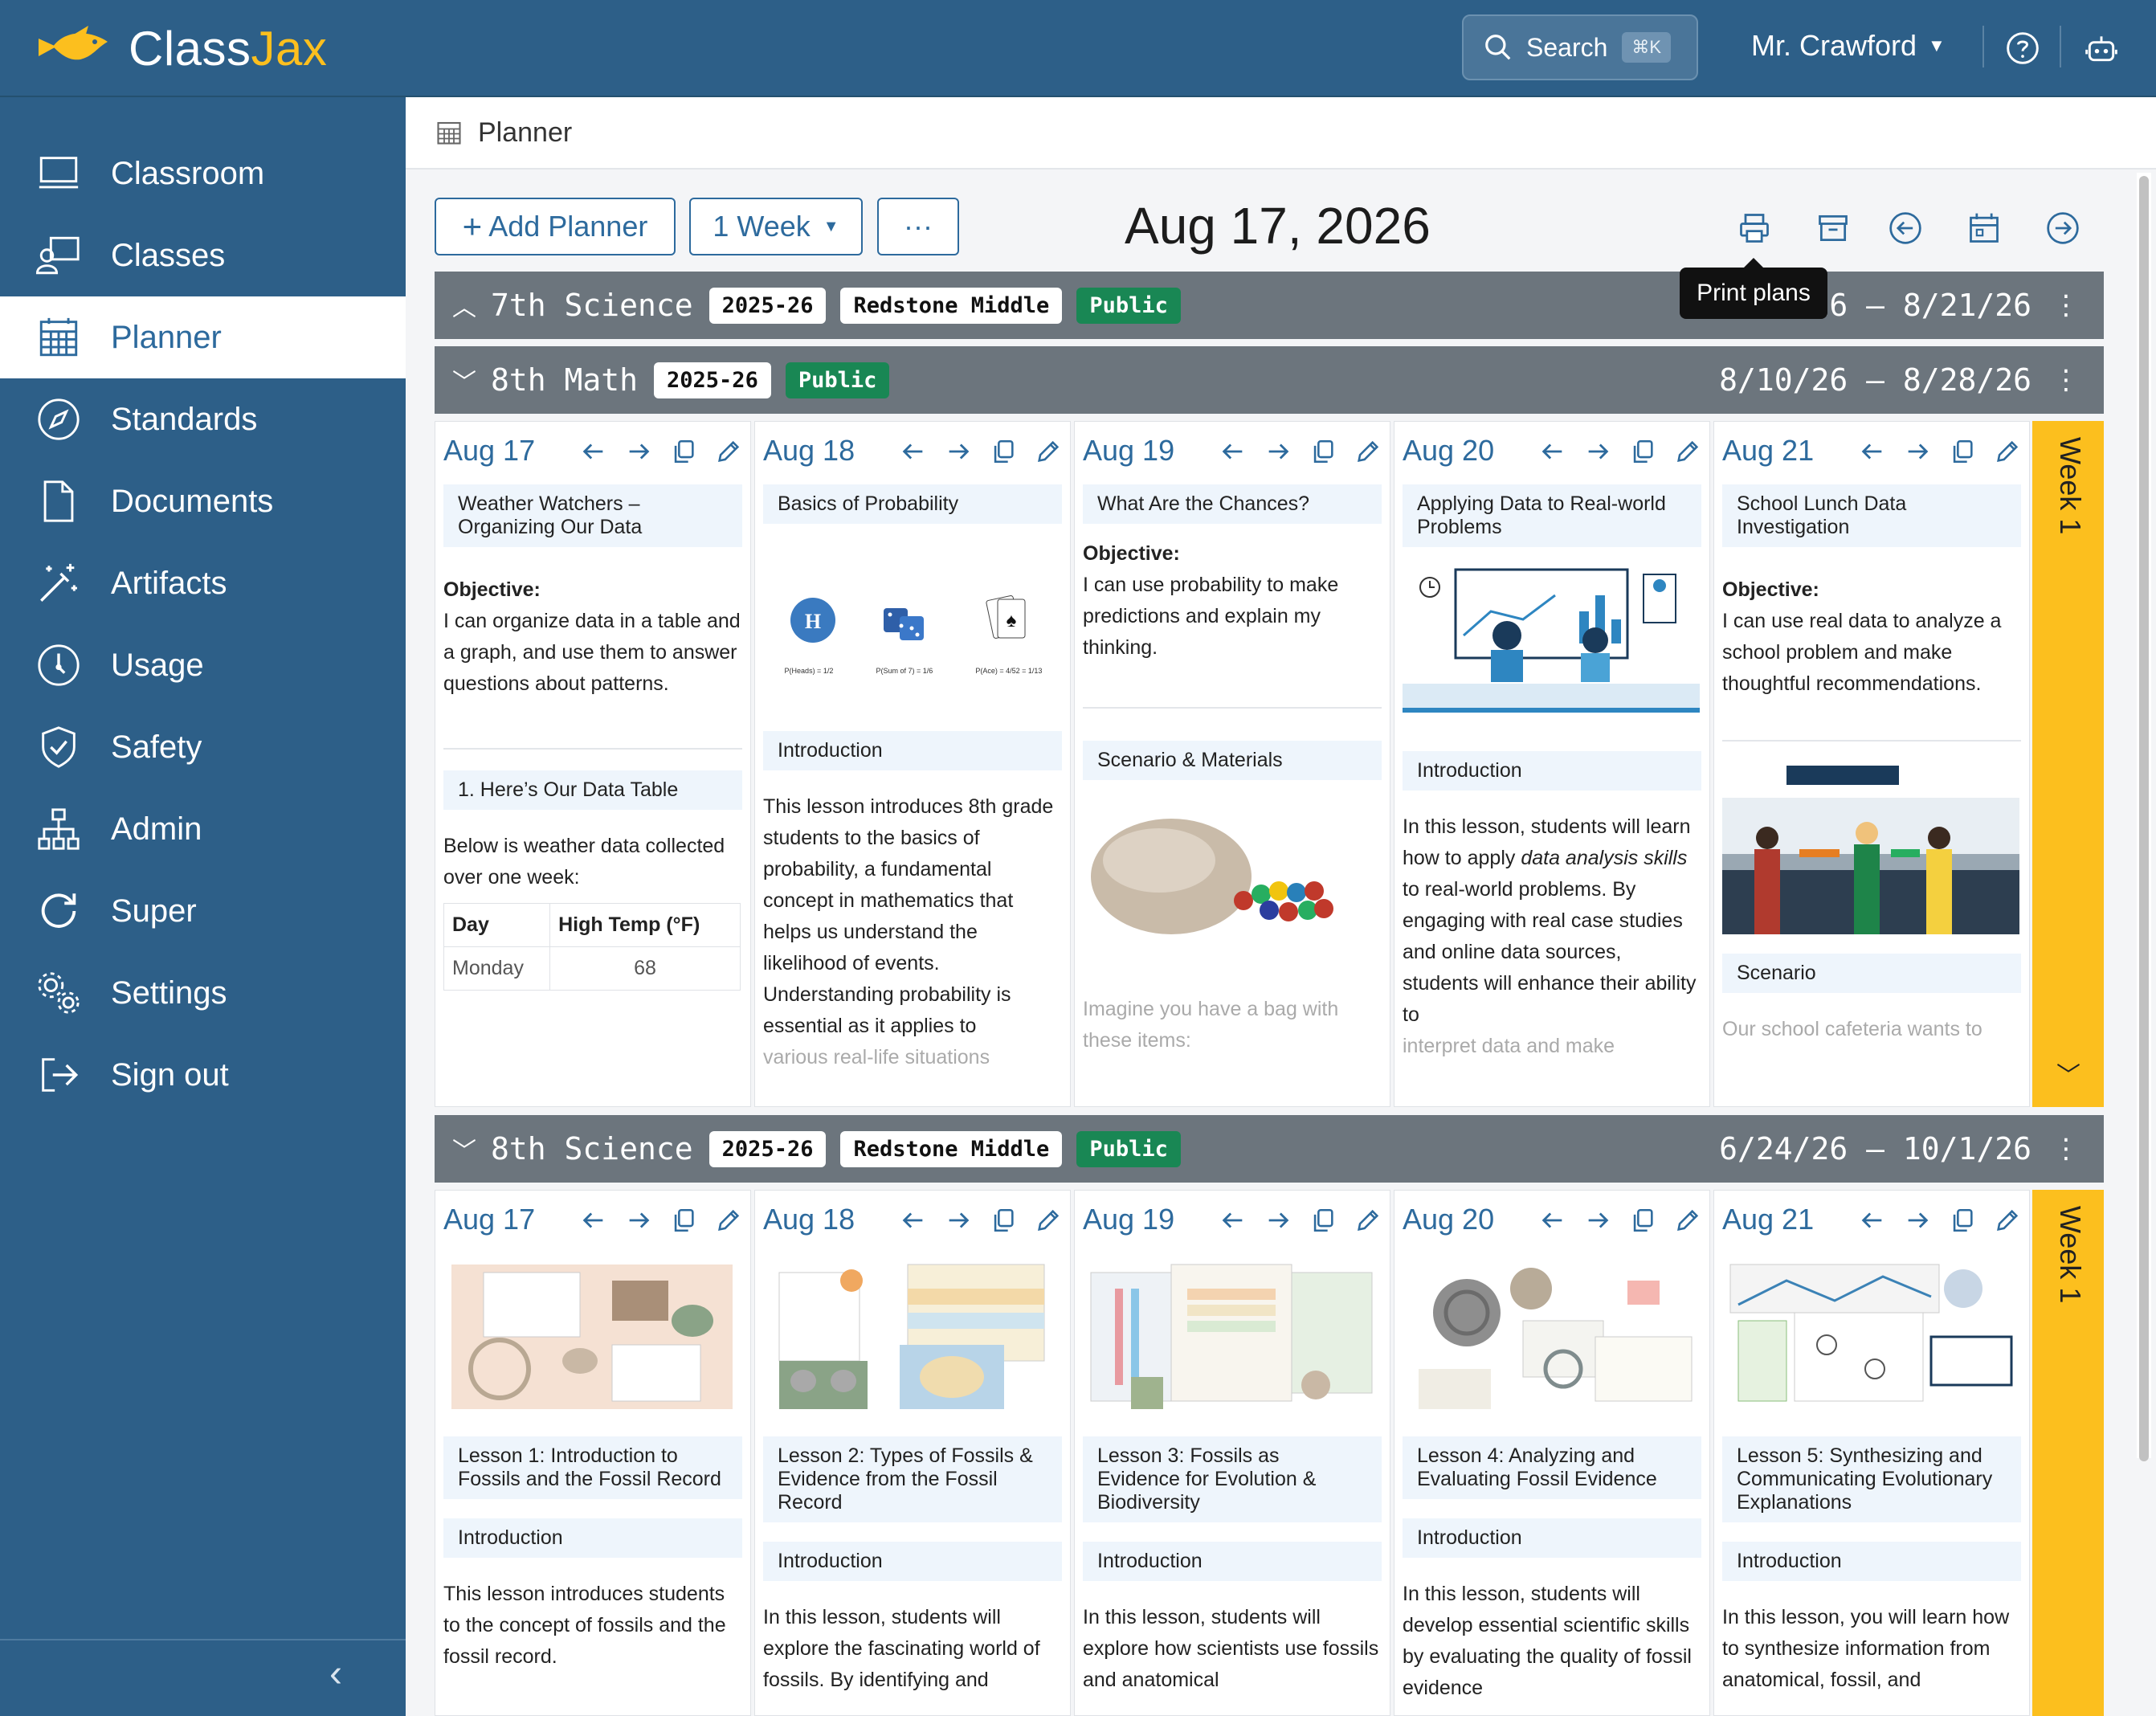 The width and height of the screenshot is (2156, 1716). I want to click on section-heading: Scenario, so click(1871, 973).